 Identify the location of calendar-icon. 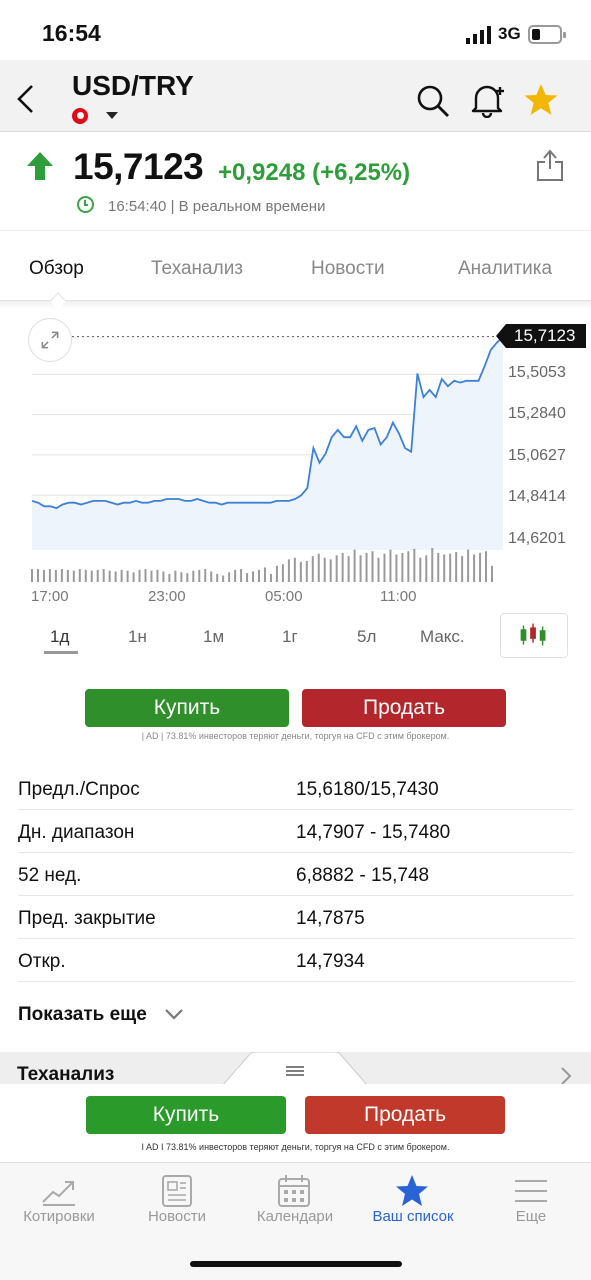
(294, 1191).